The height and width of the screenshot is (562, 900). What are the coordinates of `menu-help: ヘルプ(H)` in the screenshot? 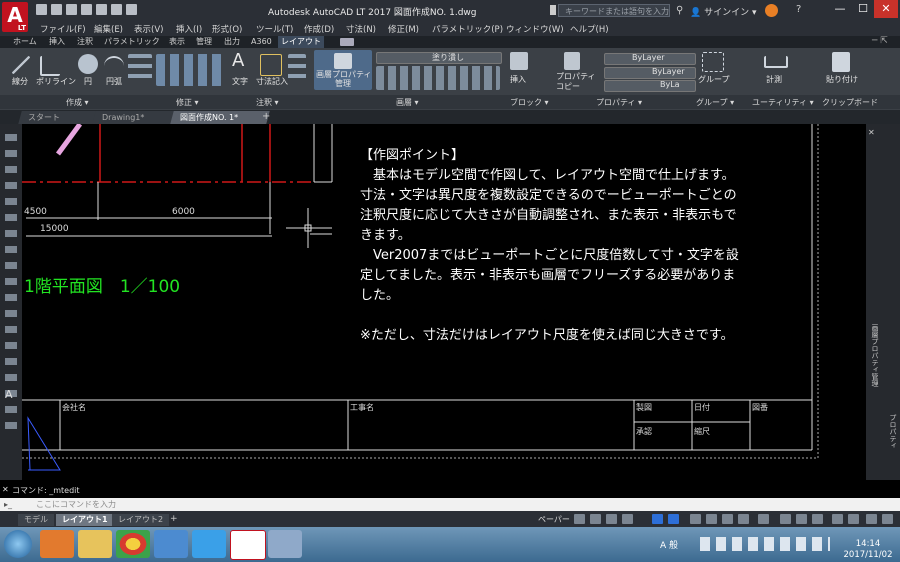 It's located at (589, 29).